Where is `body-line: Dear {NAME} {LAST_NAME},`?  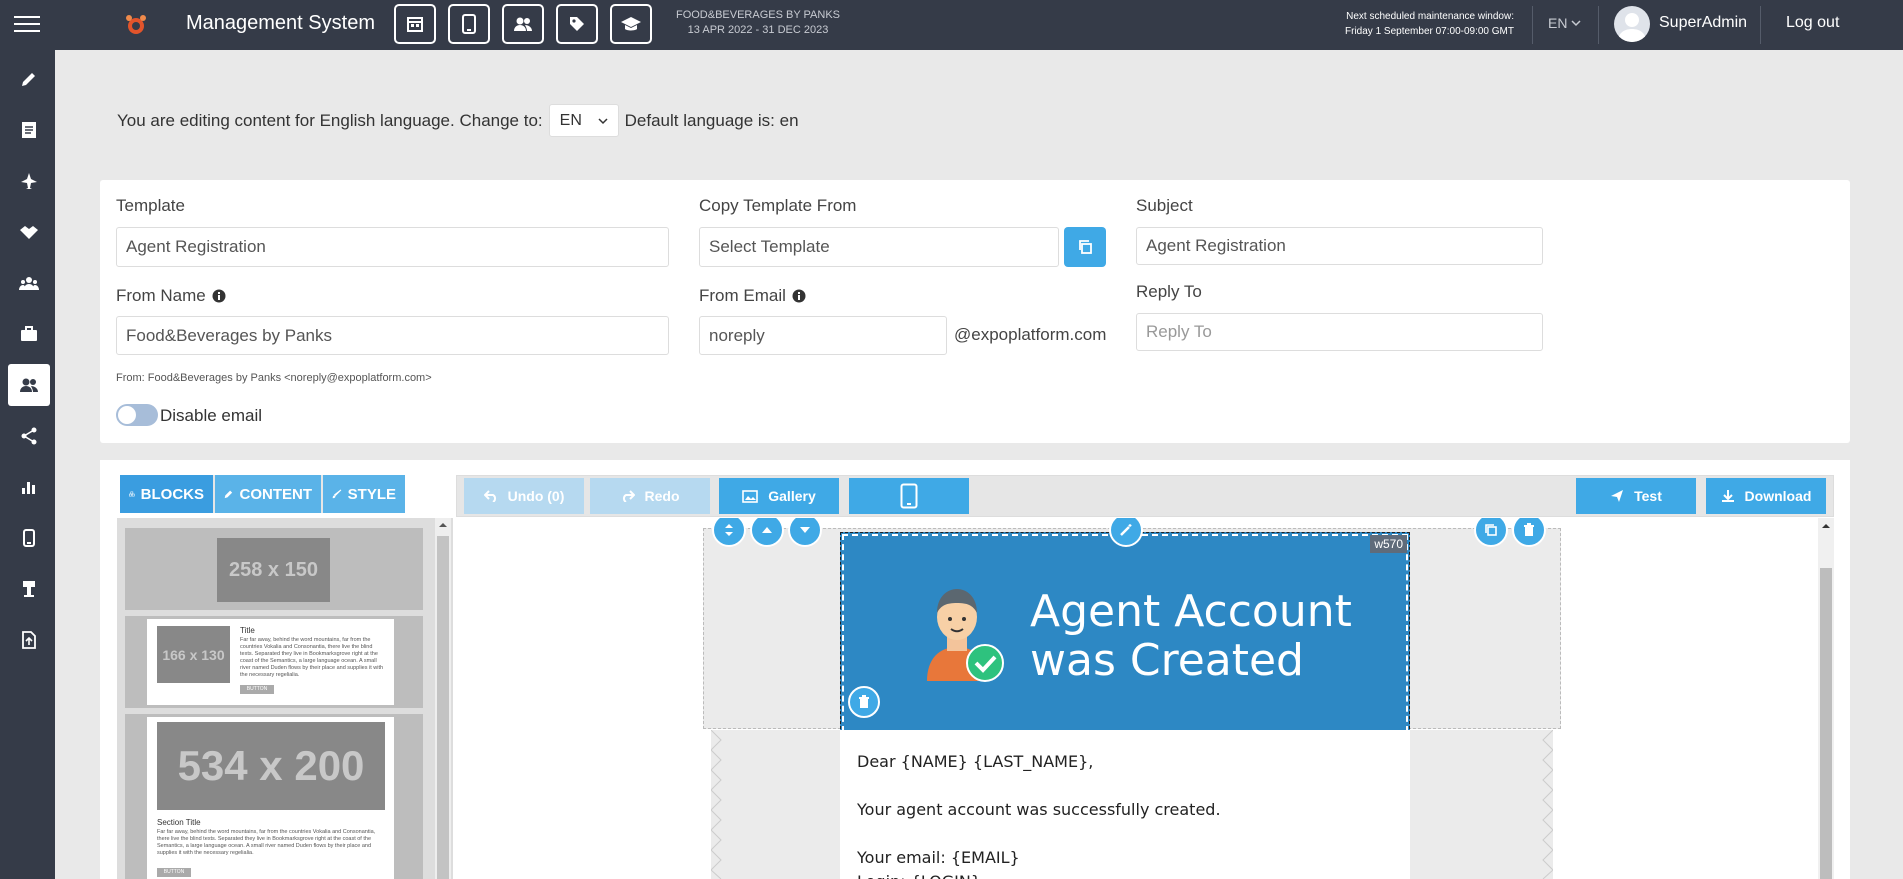
body-line: Dear {NAME} {LAST_NAME}, is located at coordinates (975, 761).